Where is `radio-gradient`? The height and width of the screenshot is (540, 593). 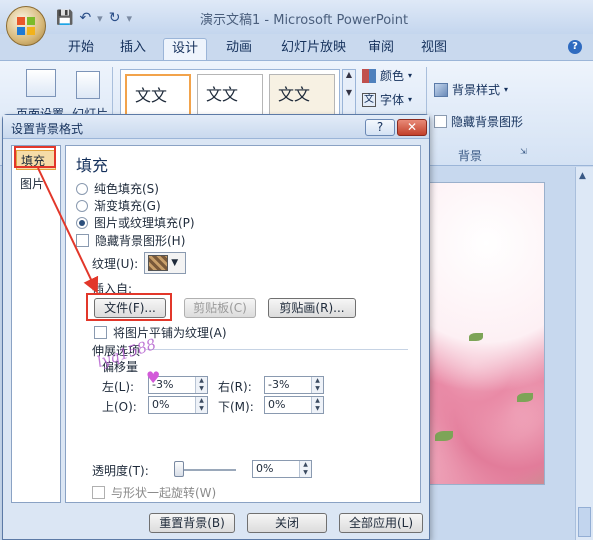
radio-gradient is located at coordinates (82, 205).